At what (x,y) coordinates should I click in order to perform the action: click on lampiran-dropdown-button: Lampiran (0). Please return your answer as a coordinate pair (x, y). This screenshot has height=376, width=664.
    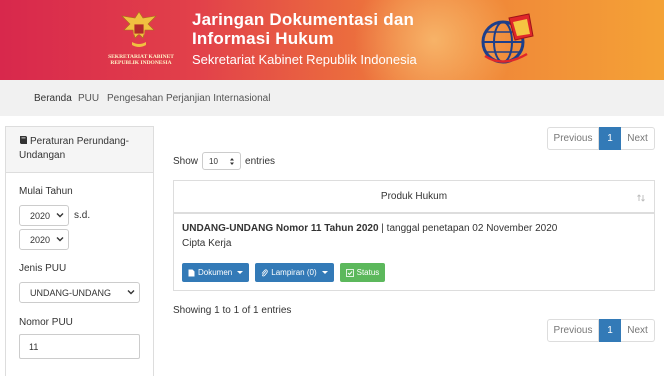
    Looking at the image, I should click on (294, 272).